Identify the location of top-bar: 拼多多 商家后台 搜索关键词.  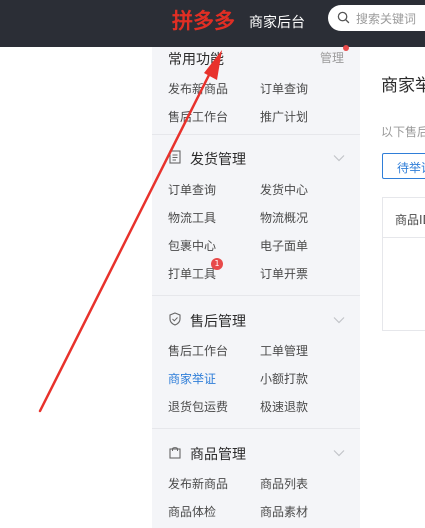
(212, 23).